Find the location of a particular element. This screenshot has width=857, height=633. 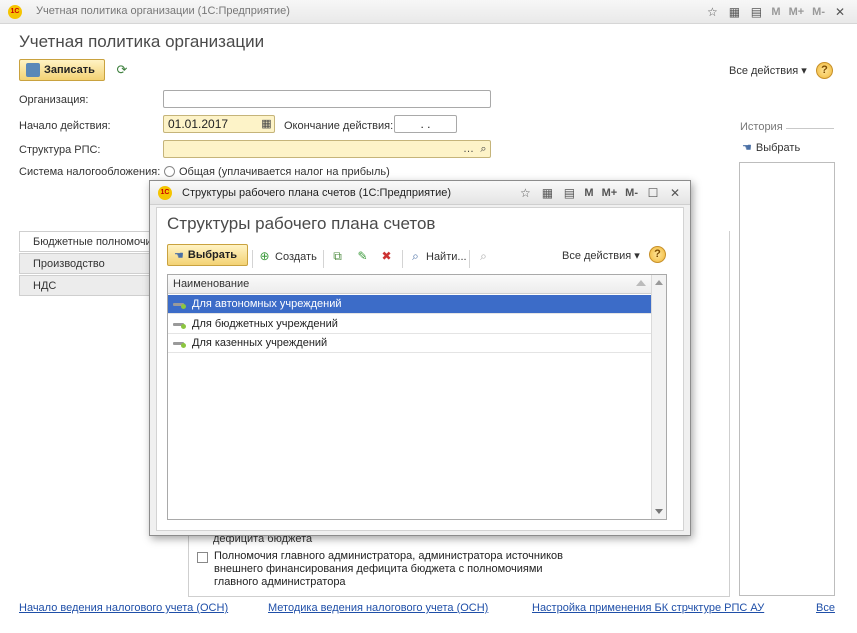

dialog-select-button: ☚ Выбрать is located at coordinates (207, 255).